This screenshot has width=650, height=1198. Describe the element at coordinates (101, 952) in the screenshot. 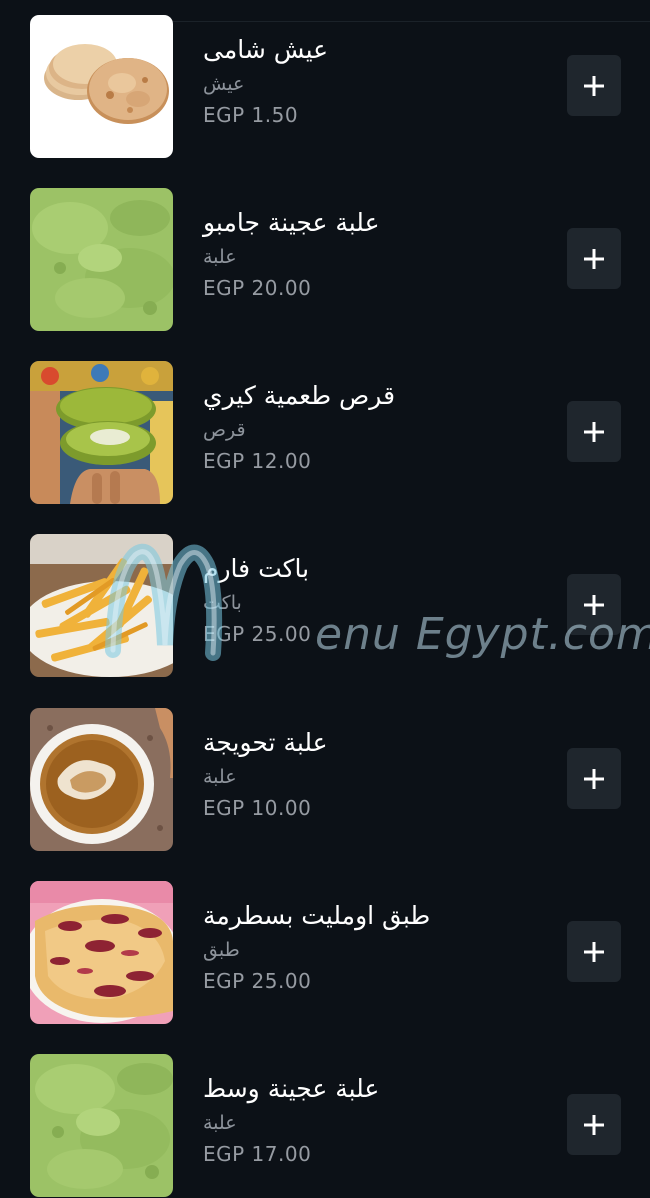

I see `item-image-omelette` at that location.